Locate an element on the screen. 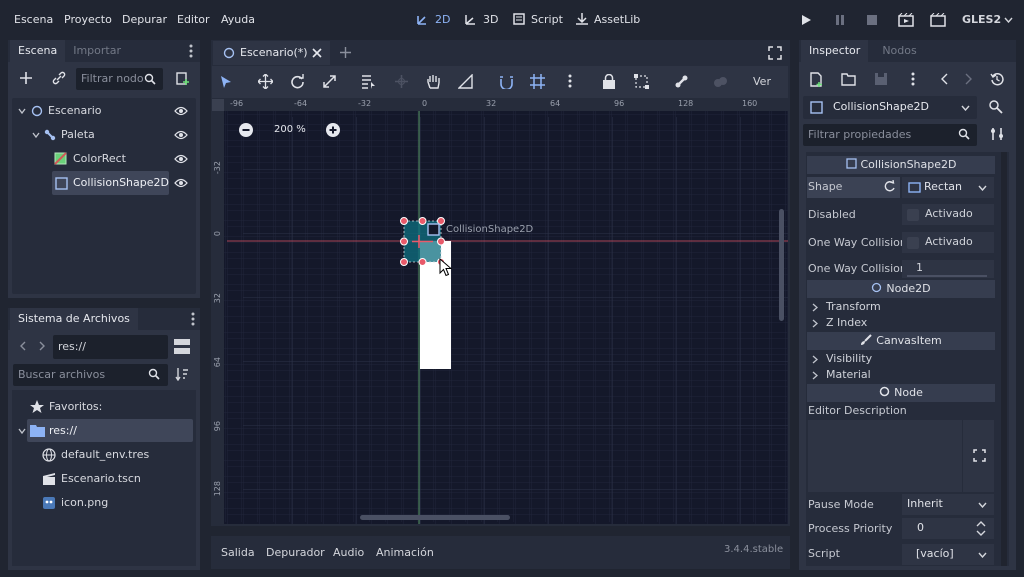  group-icon is located at coordinates (641, 81).